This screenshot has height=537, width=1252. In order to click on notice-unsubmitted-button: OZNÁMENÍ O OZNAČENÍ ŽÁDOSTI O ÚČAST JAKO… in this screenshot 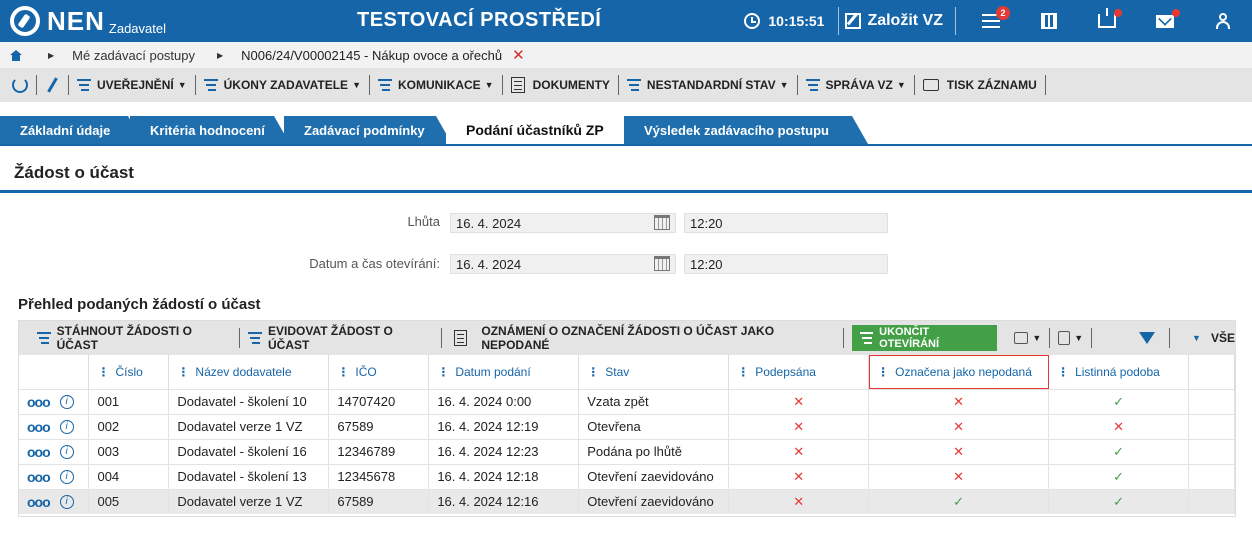, I will do `click(642, 338)`.